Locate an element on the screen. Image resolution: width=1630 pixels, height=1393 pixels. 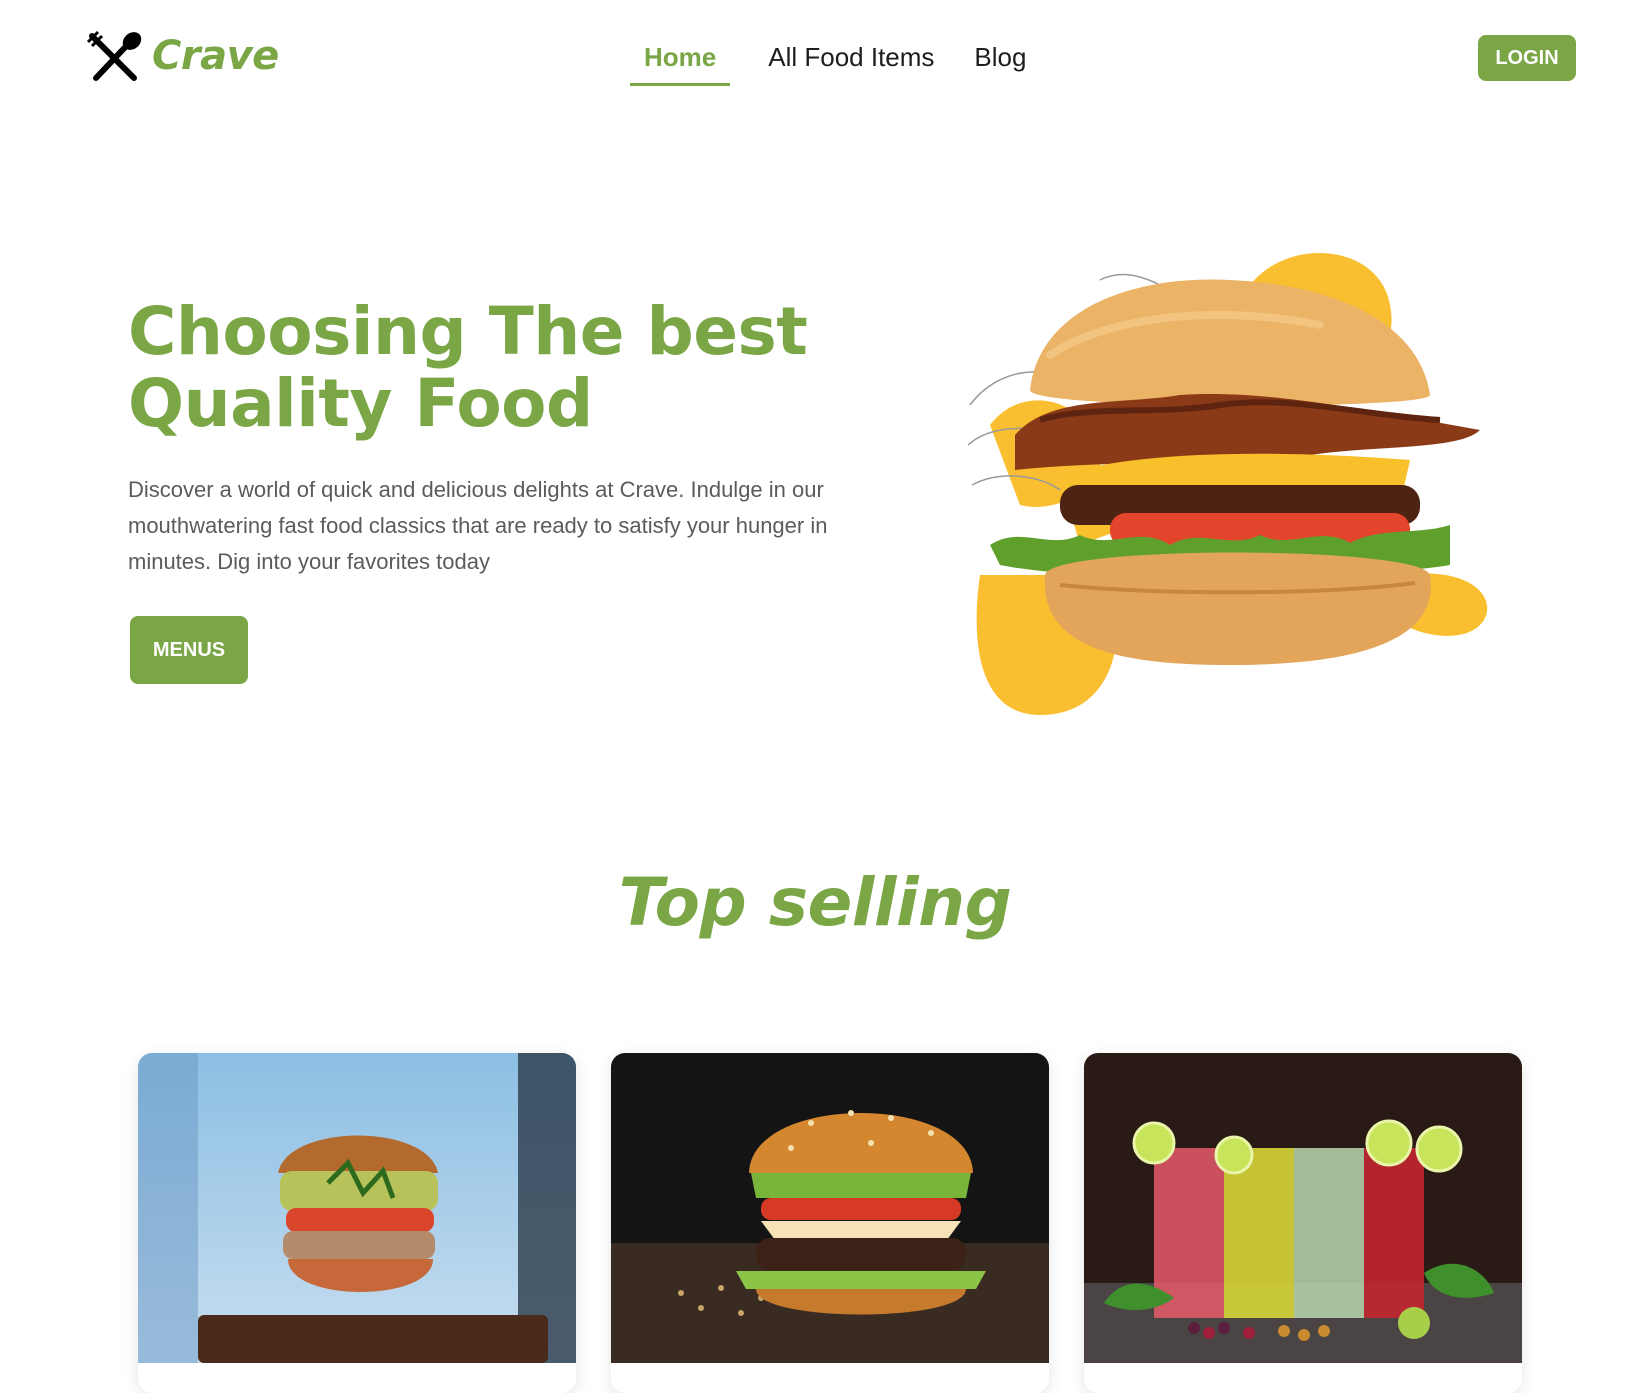
nav-item-all-food-items: All Food Items is located at coordinates (851, 60).